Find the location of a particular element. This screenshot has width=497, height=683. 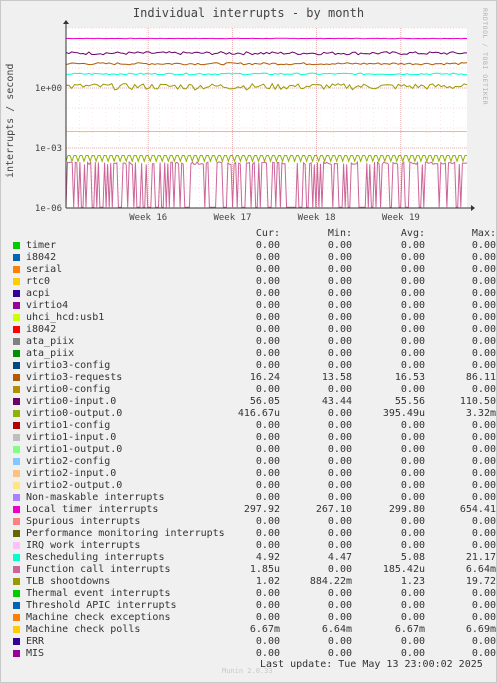

legend-value-cur: 16.24 is located at coordinates (264, 377).